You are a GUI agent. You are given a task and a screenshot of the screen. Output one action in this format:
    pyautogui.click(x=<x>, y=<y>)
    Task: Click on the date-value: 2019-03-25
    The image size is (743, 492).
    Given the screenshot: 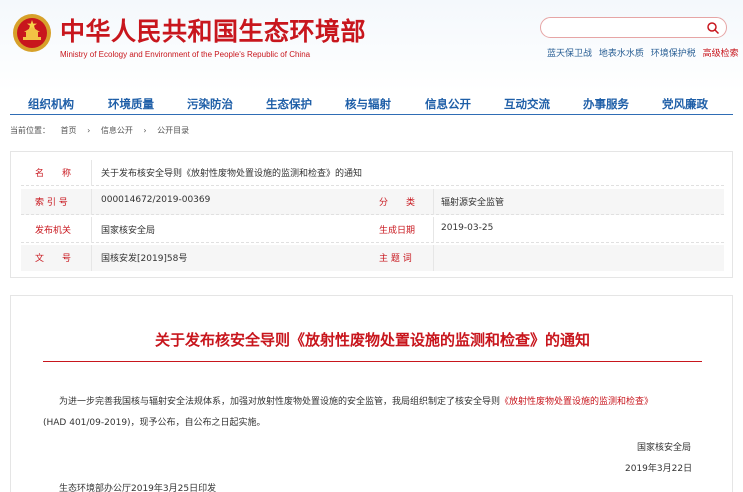 What is the action you would take?
    pyautogui.click(x=467, y=228)
    